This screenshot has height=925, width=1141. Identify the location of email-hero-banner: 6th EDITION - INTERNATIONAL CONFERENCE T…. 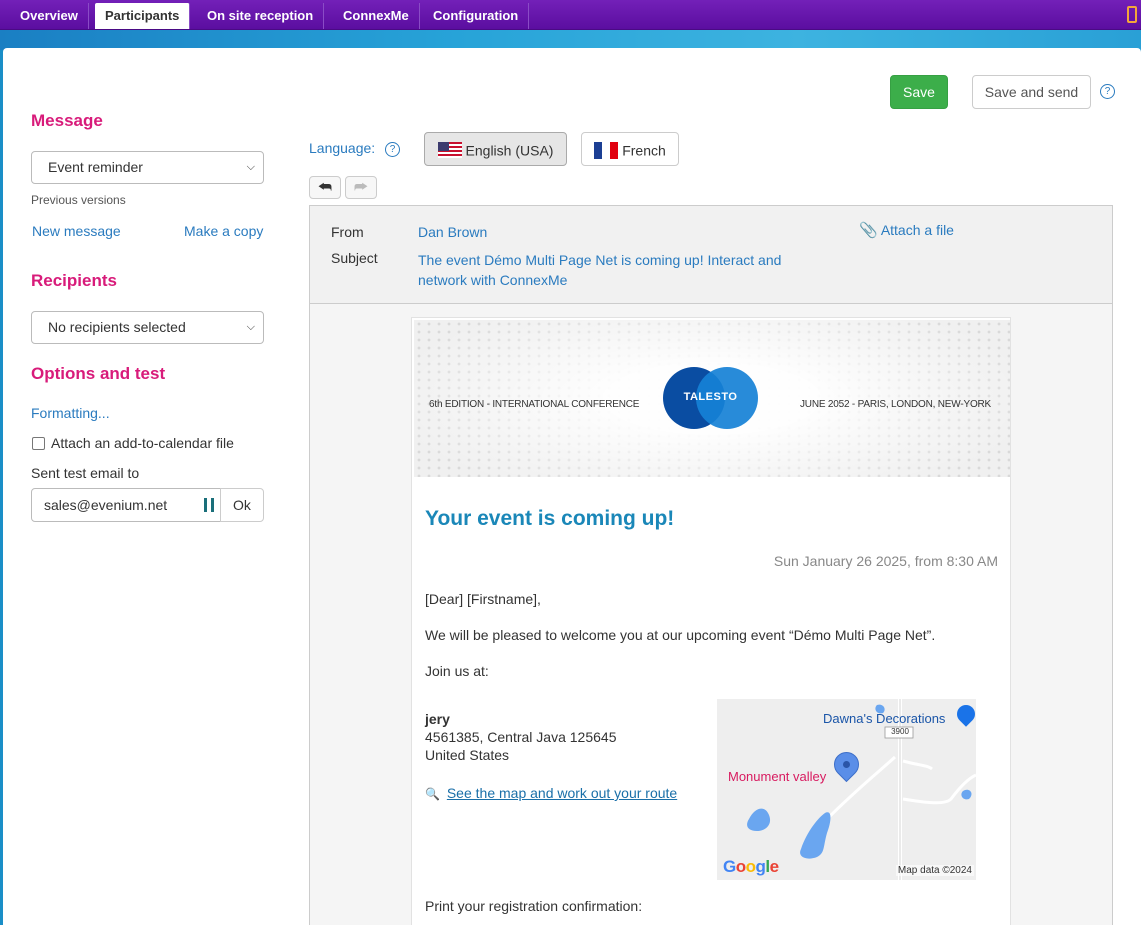
(712, 398).